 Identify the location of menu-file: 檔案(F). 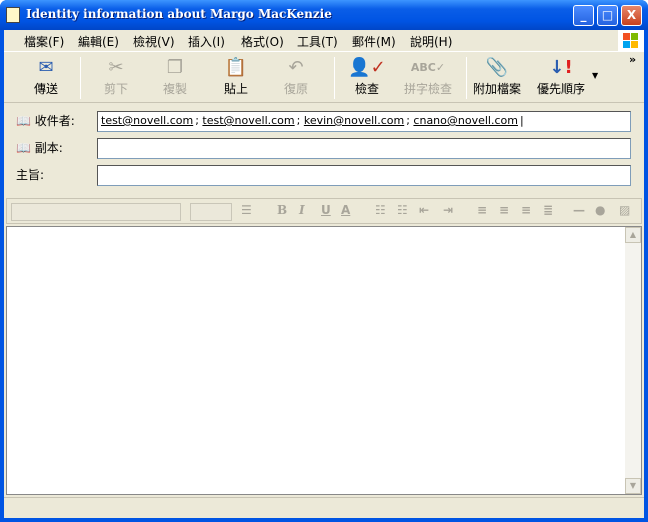
(44, 41).